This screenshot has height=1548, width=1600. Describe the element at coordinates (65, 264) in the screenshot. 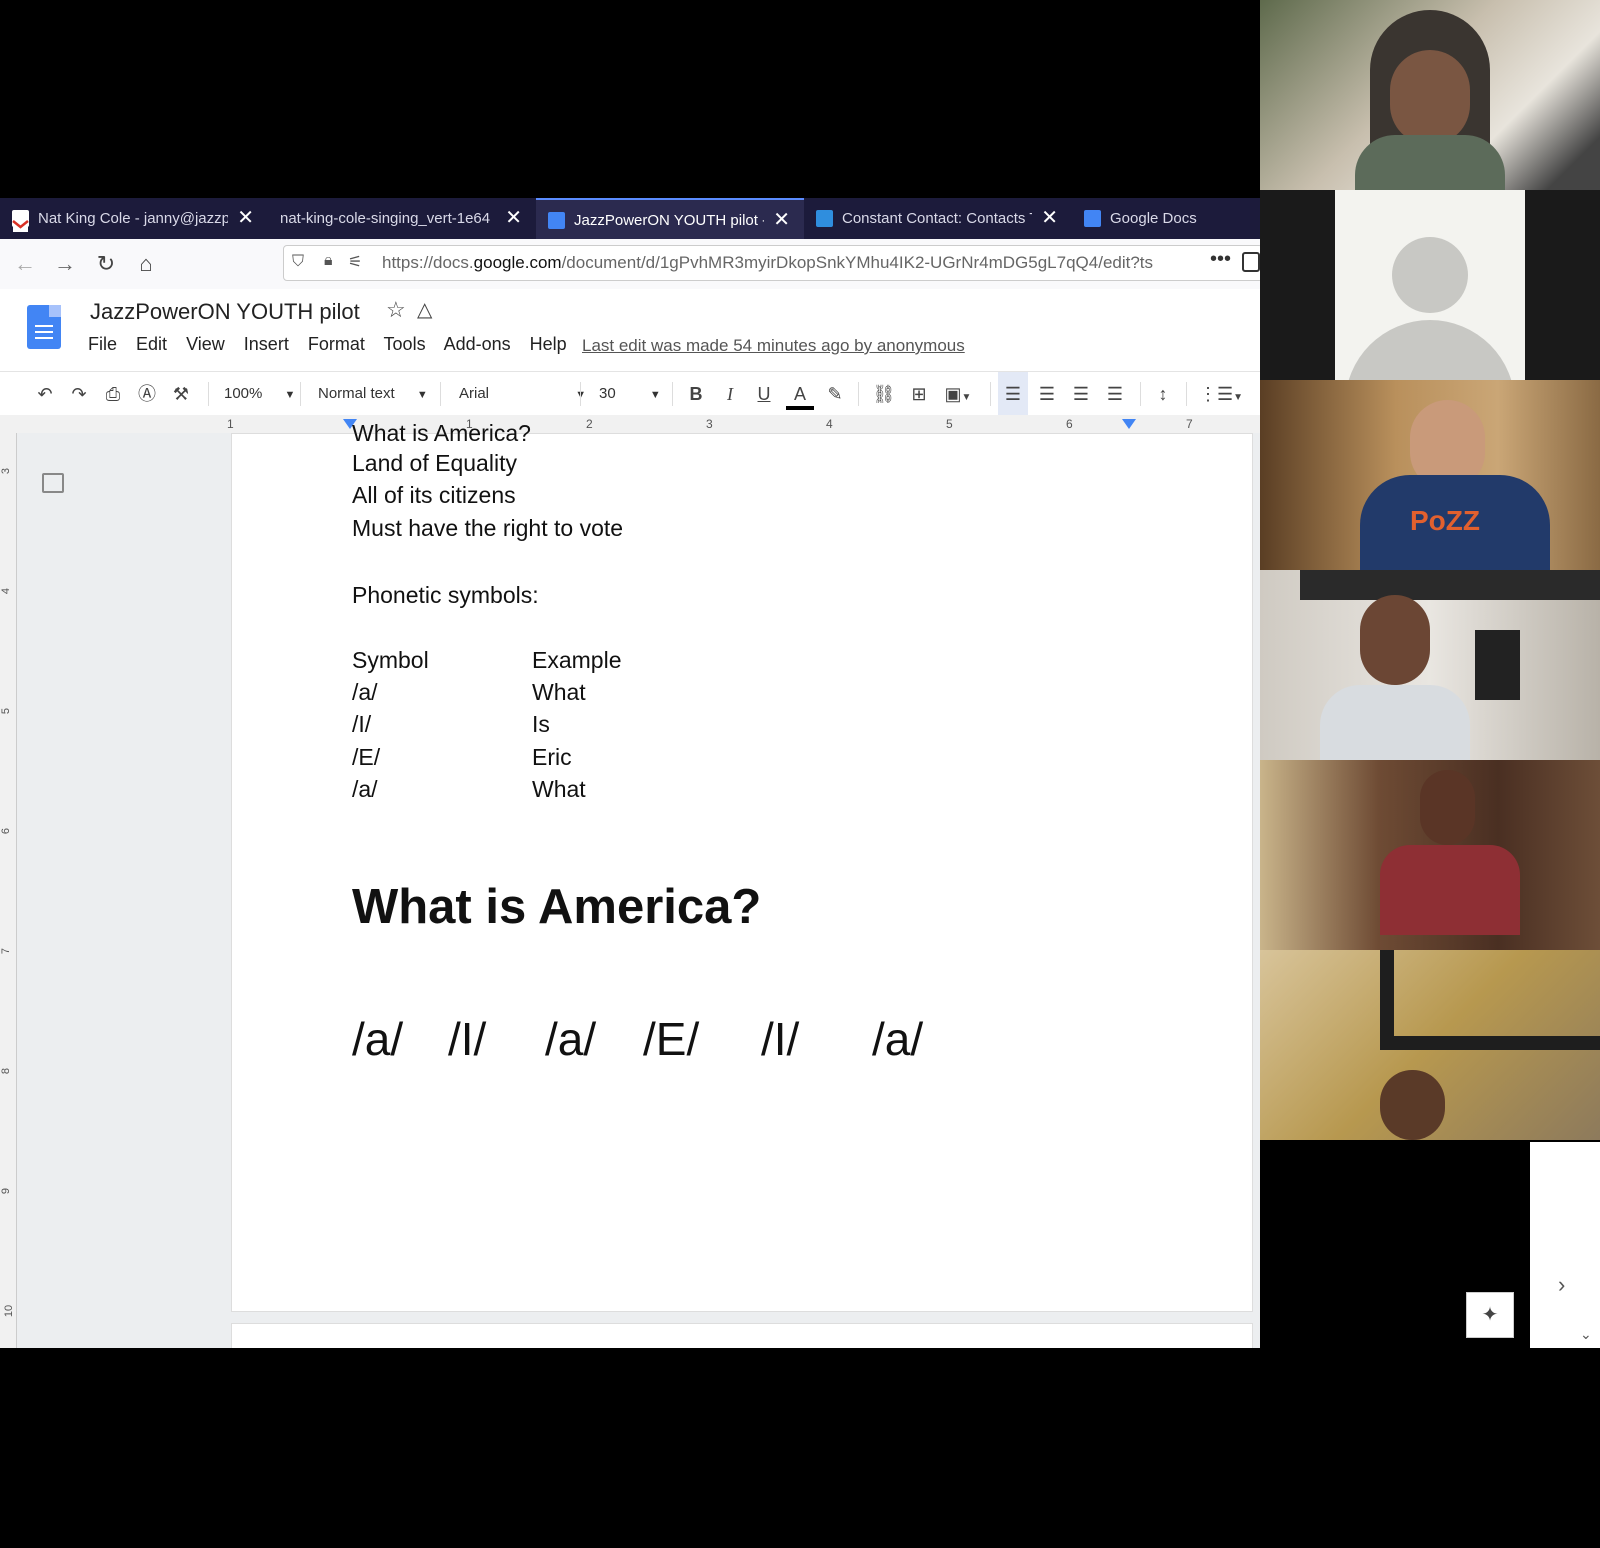

I see `forward-icon: →` at that location.